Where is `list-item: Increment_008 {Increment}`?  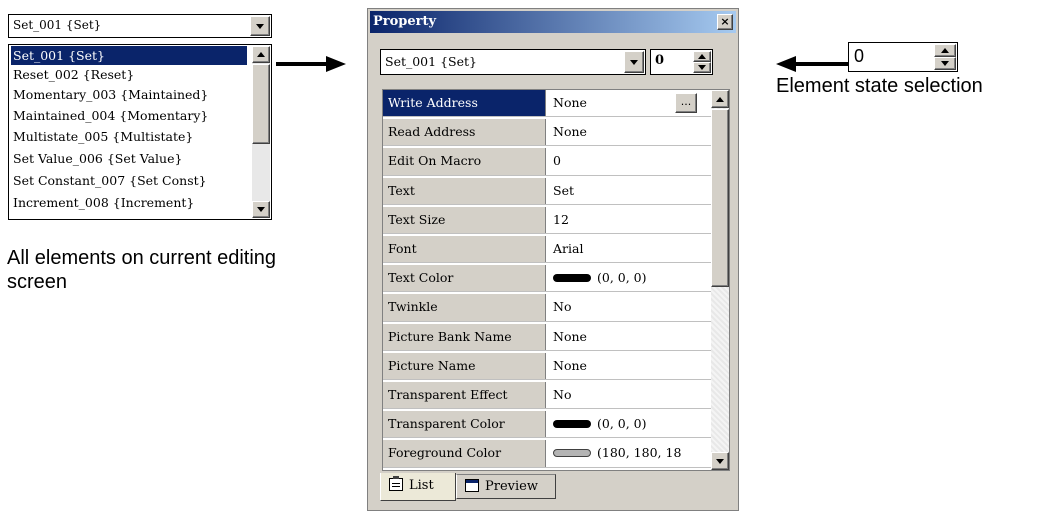
list-item: Increment_008 {Increment} is located at coordinates (102, 202).